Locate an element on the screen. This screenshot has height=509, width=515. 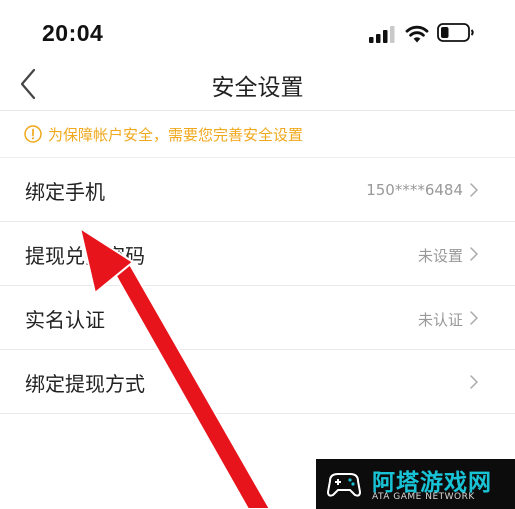
row-value: 未认证 is located at coordinates (440, 320).